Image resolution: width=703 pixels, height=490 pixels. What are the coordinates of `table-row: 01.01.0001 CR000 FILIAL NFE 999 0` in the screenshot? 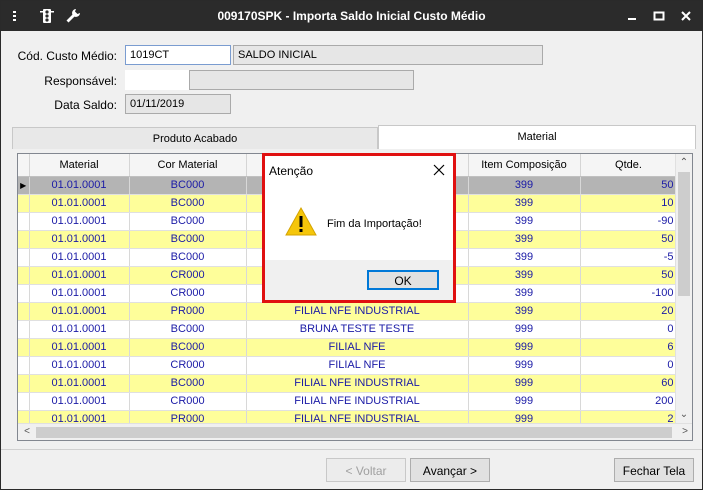 It's located at (348, 365).